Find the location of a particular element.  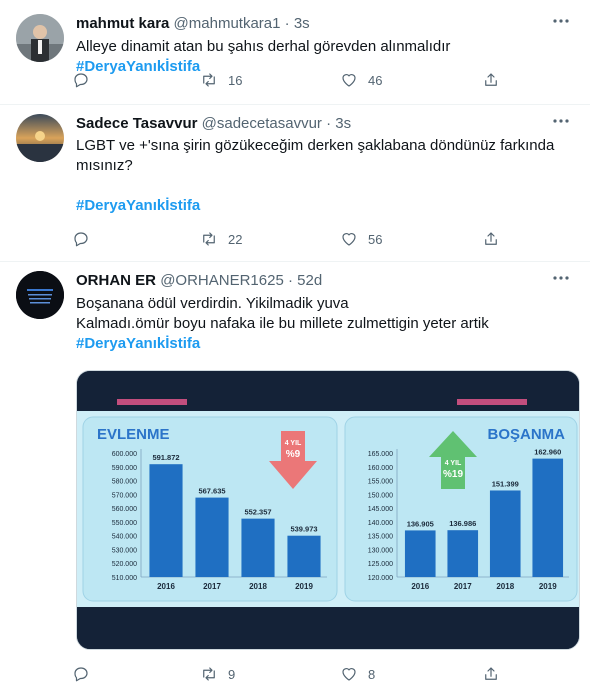

like-button: 8 is located at coordinates (357, 674).